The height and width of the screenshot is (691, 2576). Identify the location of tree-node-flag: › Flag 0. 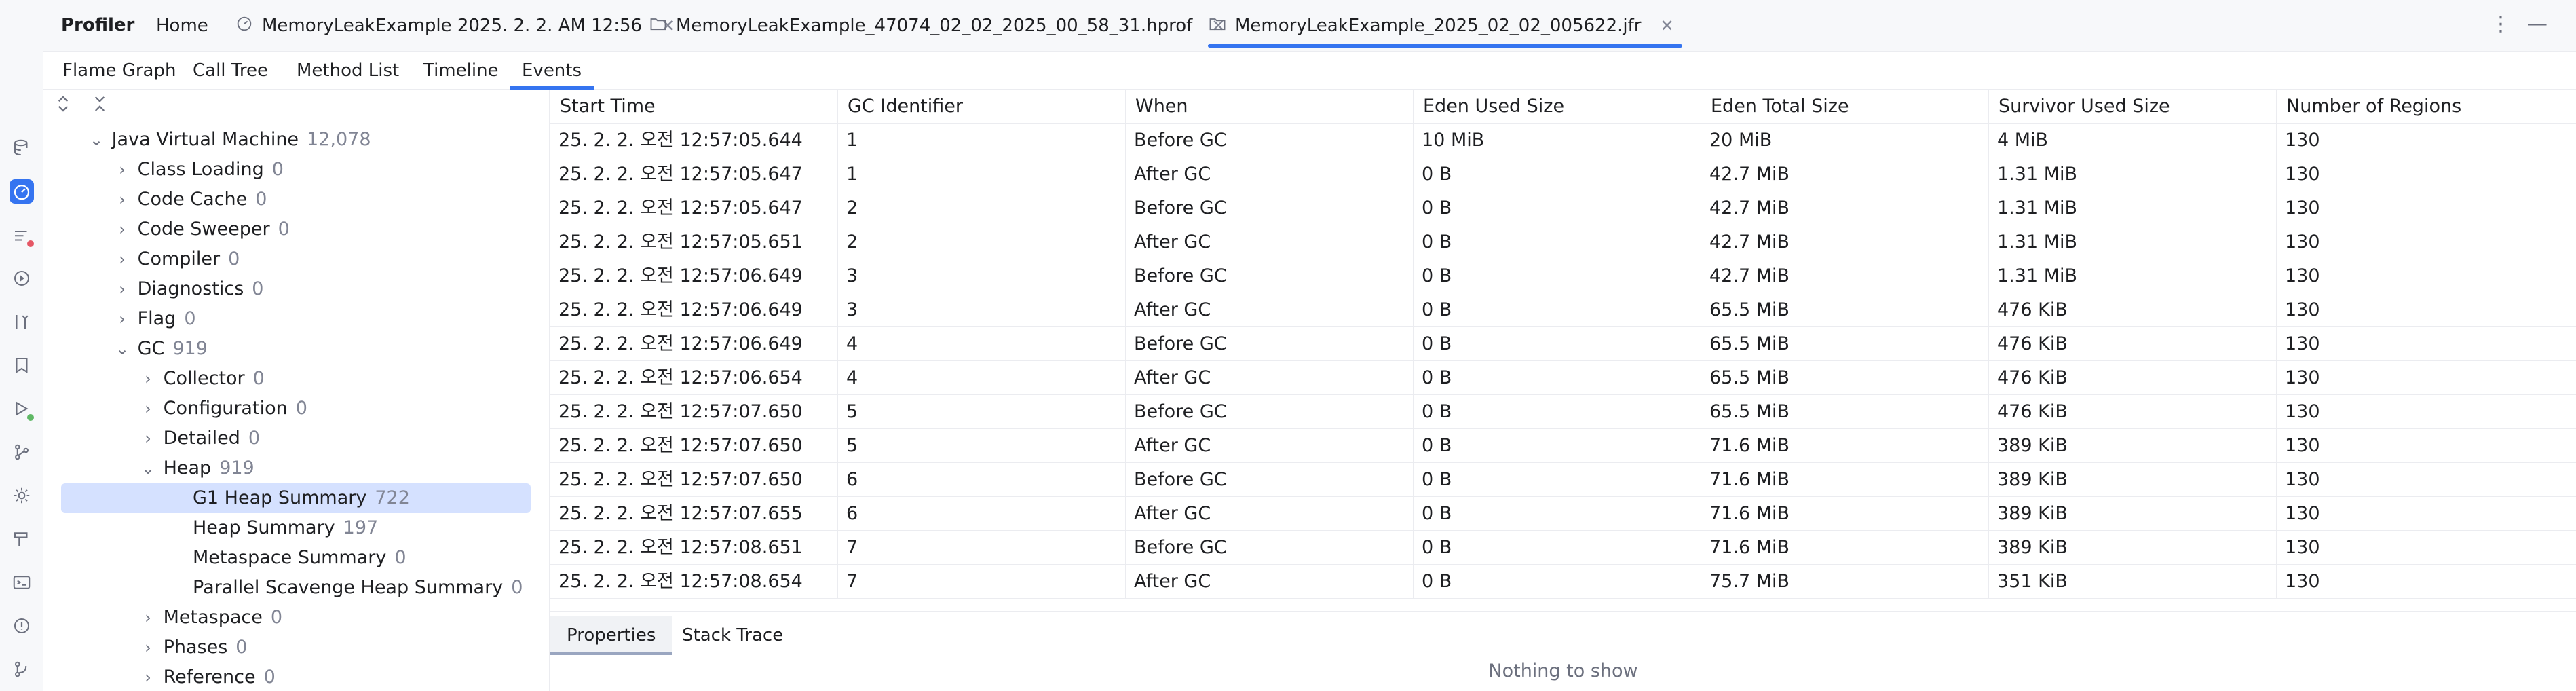
(154, 319).